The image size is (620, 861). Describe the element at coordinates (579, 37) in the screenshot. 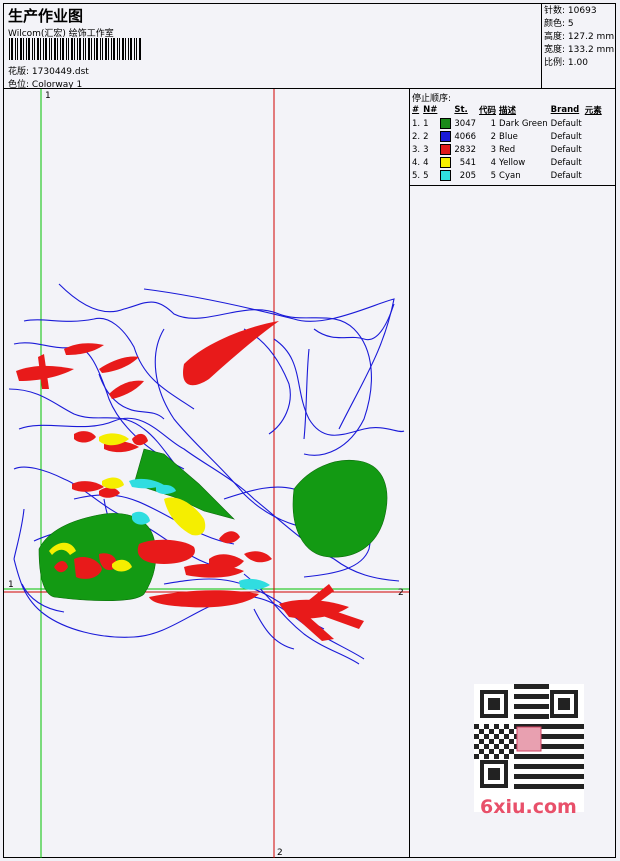

I see `stat-height: 高度: 127.2 mm` at that location.